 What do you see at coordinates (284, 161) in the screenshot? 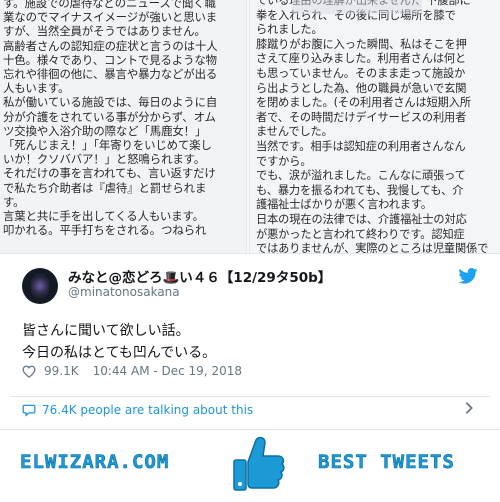
I see `right-line: ですから。` at bounding box center [284, 161].